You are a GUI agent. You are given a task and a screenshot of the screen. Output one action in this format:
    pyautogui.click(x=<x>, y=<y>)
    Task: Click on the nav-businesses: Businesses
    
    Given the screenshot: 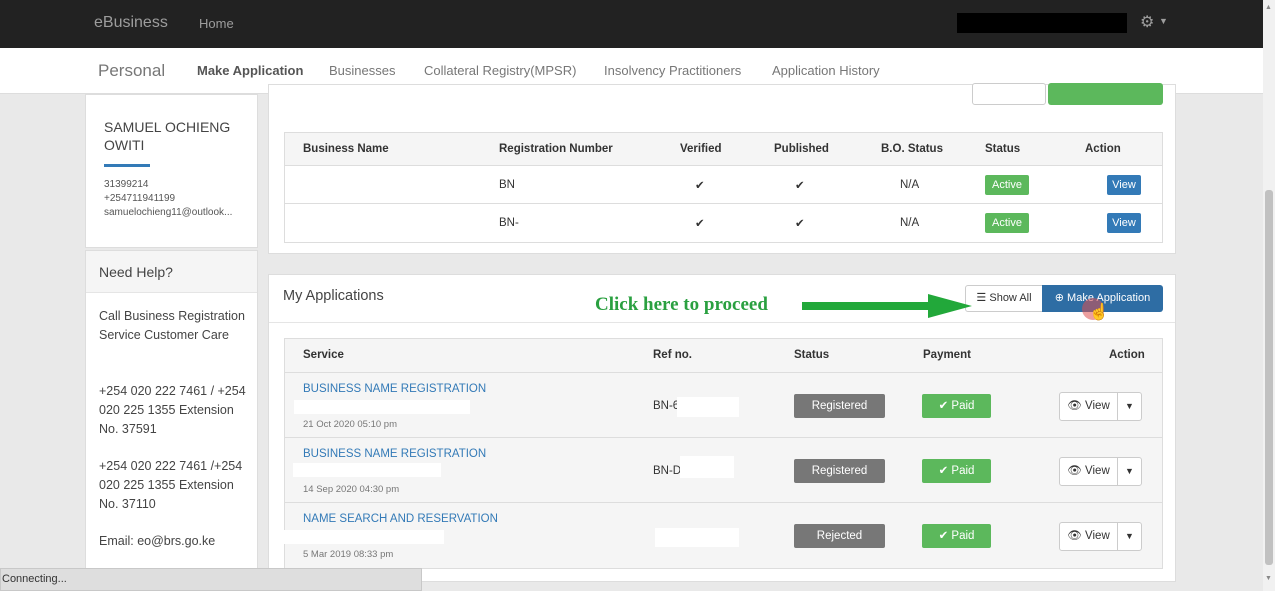 What is the action you would take?
    pyautogui.click(x=362, y=70)
    